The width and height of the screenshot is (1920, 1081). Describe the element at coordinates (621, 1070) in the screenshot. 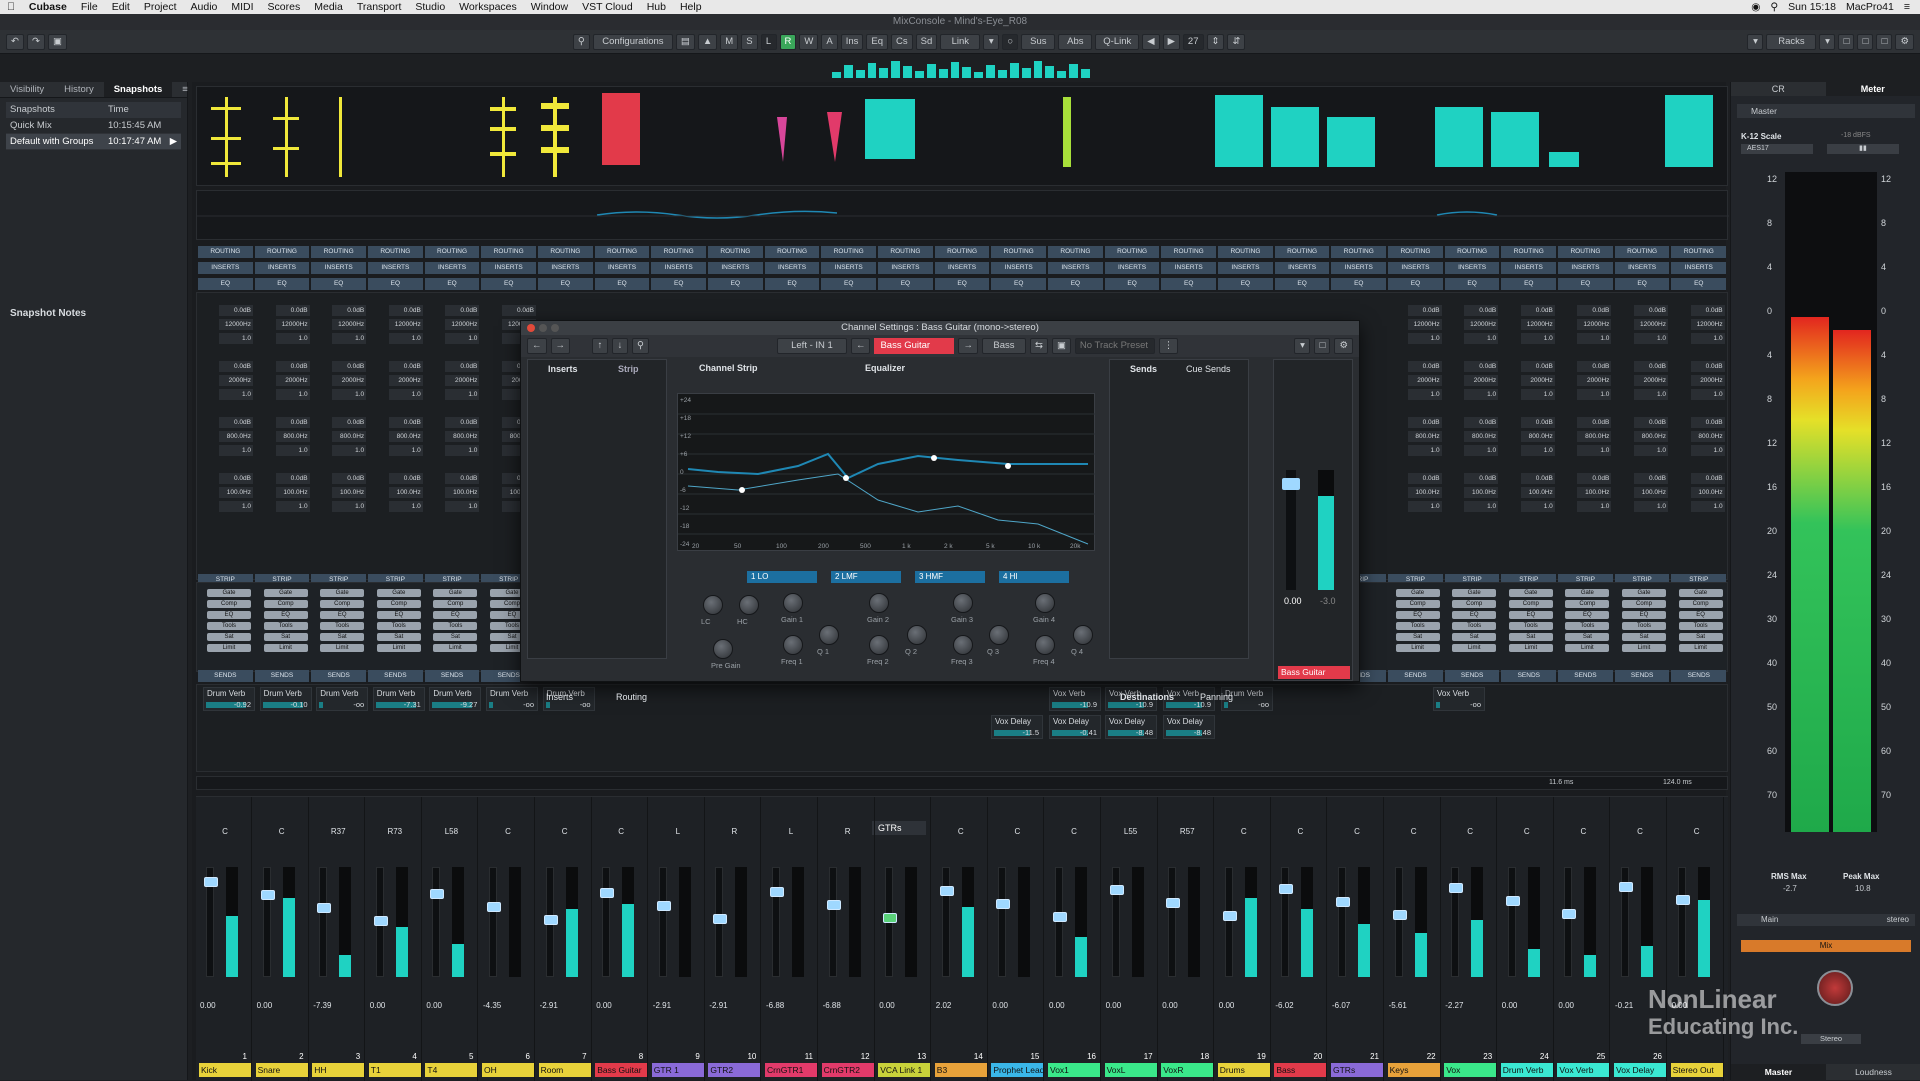

I see `channel-name: Bass Guitar` at that location.